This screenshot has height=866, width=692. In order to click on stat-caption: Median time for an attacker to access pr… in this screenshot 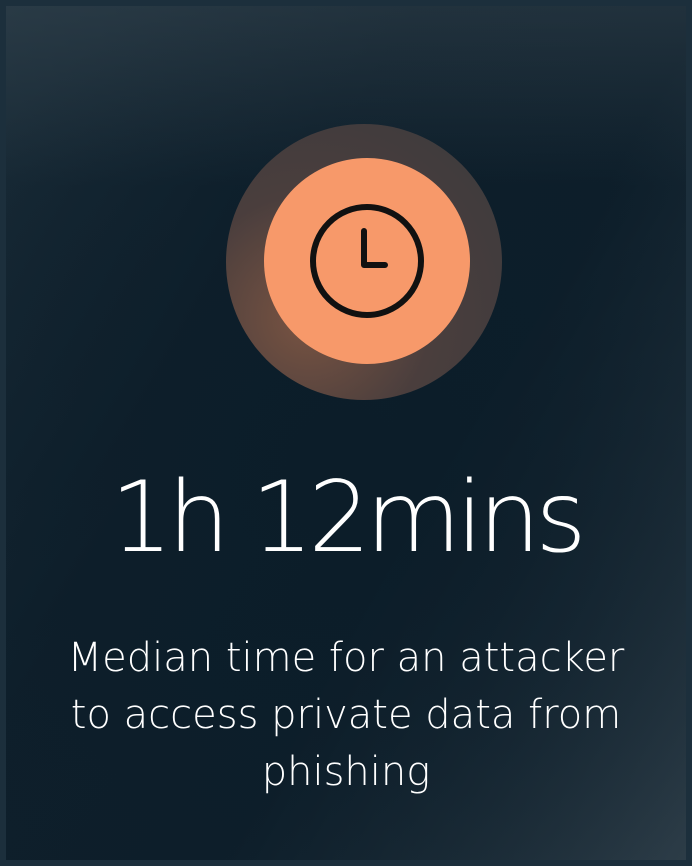, I will do `click(346, 715)`.